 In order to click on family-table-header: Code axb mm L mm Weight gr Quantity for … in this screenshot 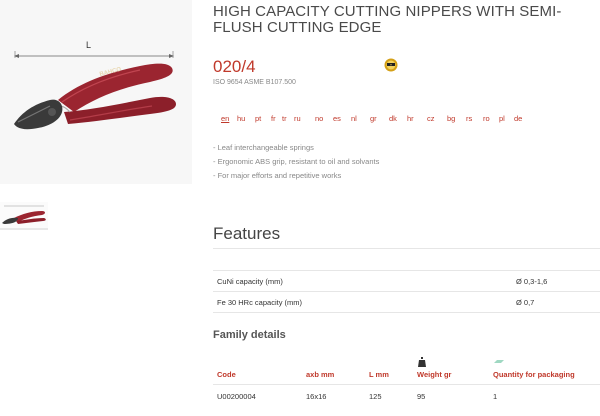, I will do `click(406, 370)`.